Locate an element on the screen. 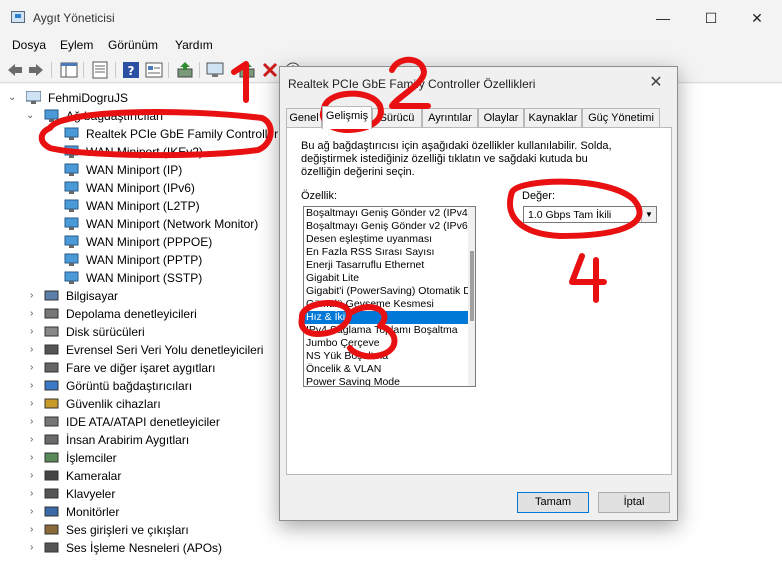 This screenshot has width=782, height=577. tree-category: › Bilgisayar is located at coordinates (151, 296).